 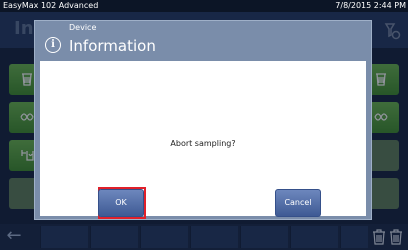 I want to click on info-icon: i, so click(x=53, y=45).